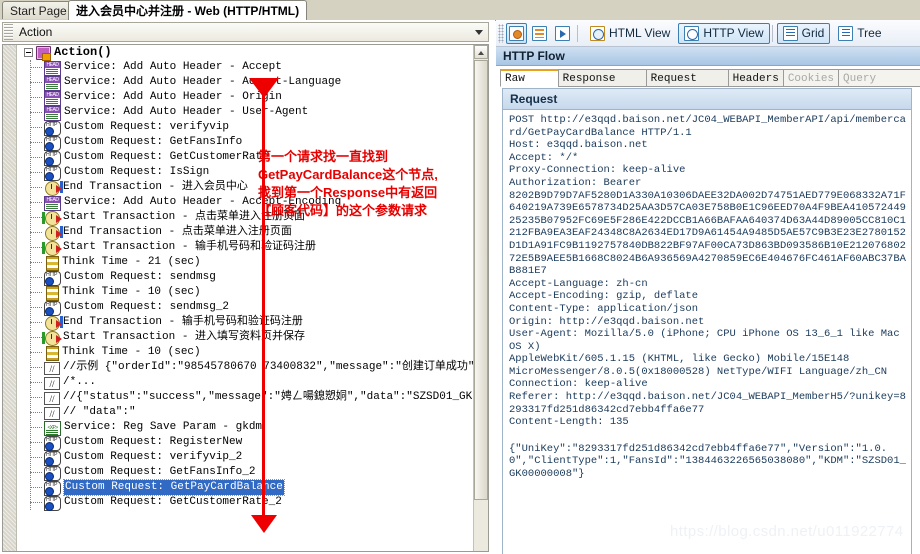 The width and height of the screenshot is (920, 554). What do you see at coordinates (813, 33) in the screenshot?
I see `tab-grid-label: Grid` at bounding box center [813, 33].